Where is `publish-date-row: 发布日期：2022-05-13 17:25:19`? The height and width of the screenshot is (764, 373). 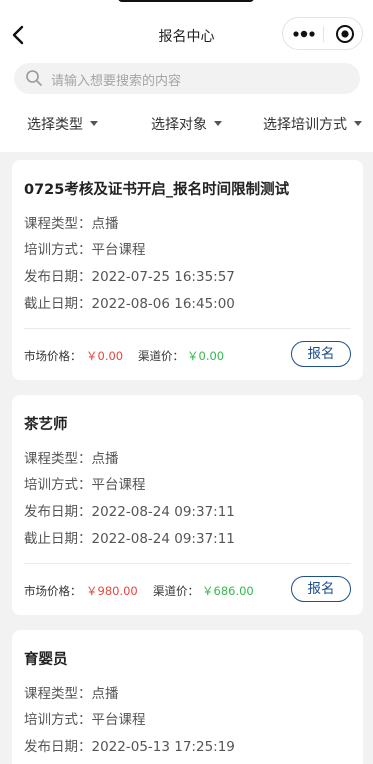
publish-date-row: 发布日期：2022-05-13 17:25:19 is located at coordinates (129, 745).